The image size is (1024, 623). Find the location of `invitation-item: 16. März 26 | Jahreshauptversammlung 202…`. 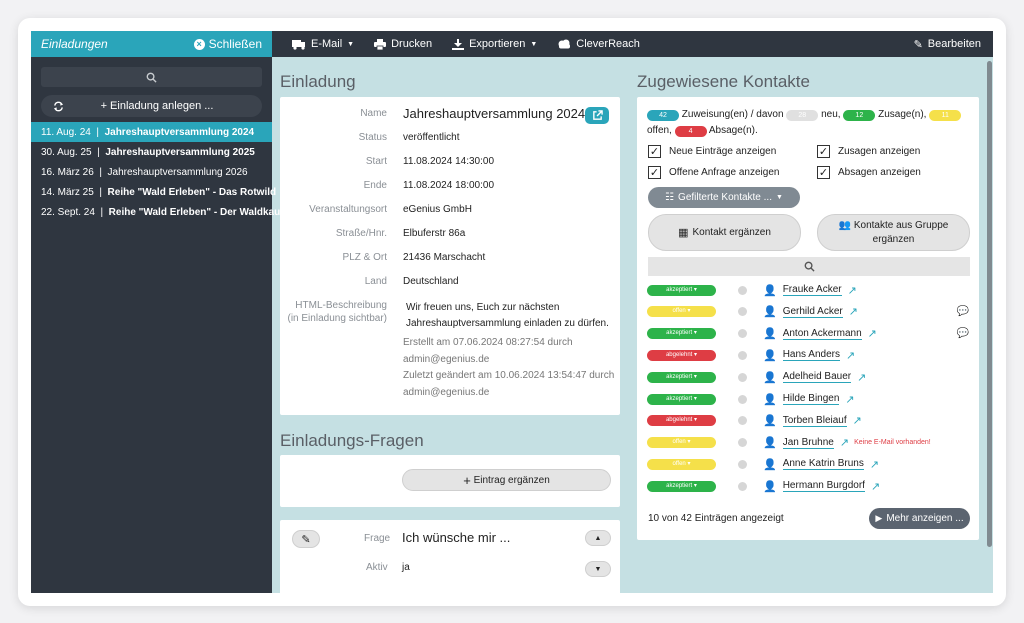

invitation-item: 16. März 26 | Jahreshauptversammlung 202… is located at coordinates (151, 172).